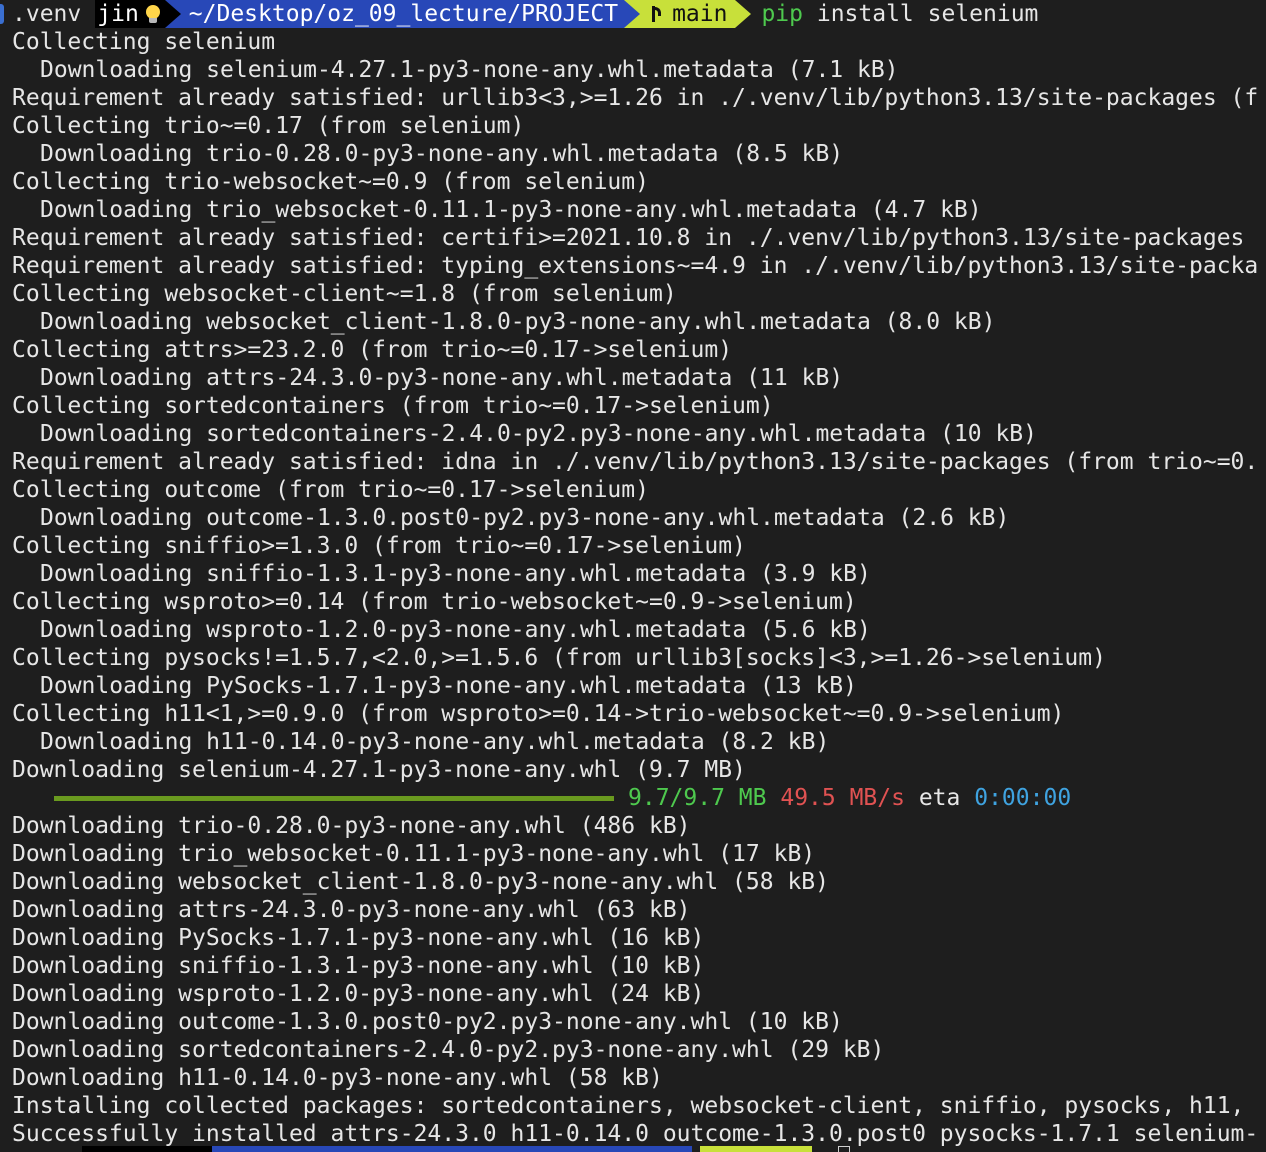  I want to click on progress-bar, so click(334, 798).